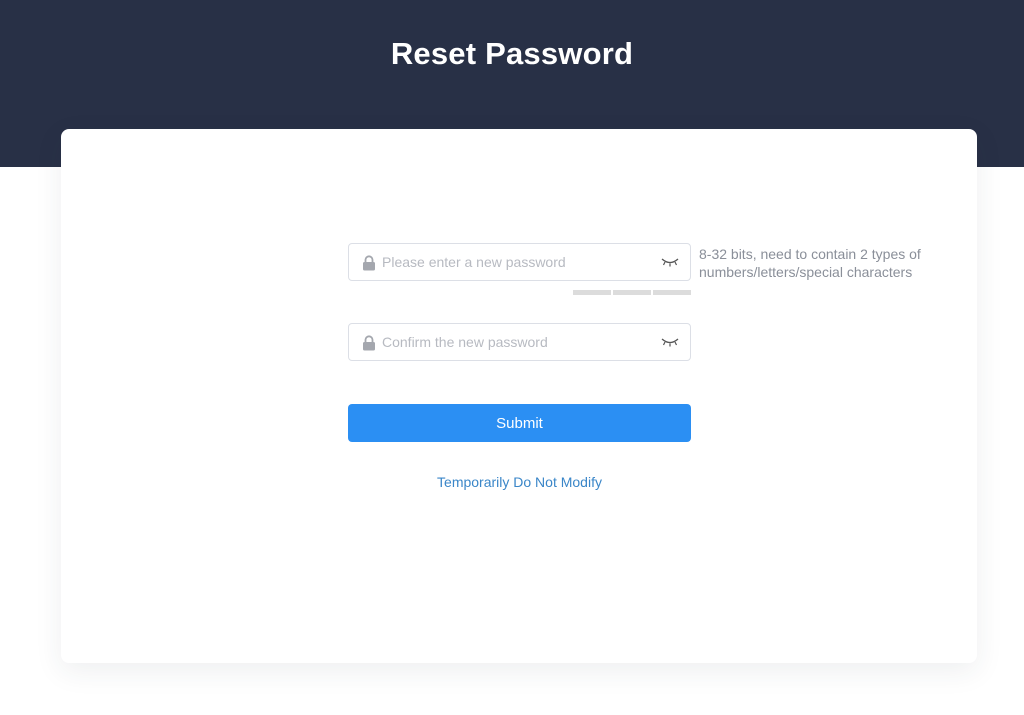 The height and width of the screenshot is (715, 1024). Describe the element at coordinates (519, 423) in the screenshot. I see `submit-button: Submit` at that location.